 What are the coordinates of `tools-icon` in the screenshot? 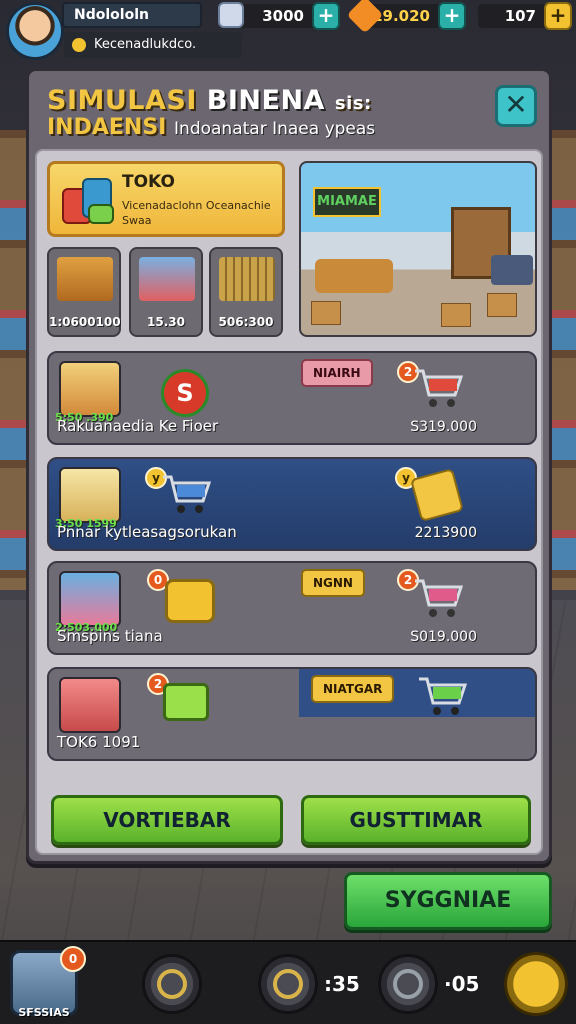 It's located at (288, 984).